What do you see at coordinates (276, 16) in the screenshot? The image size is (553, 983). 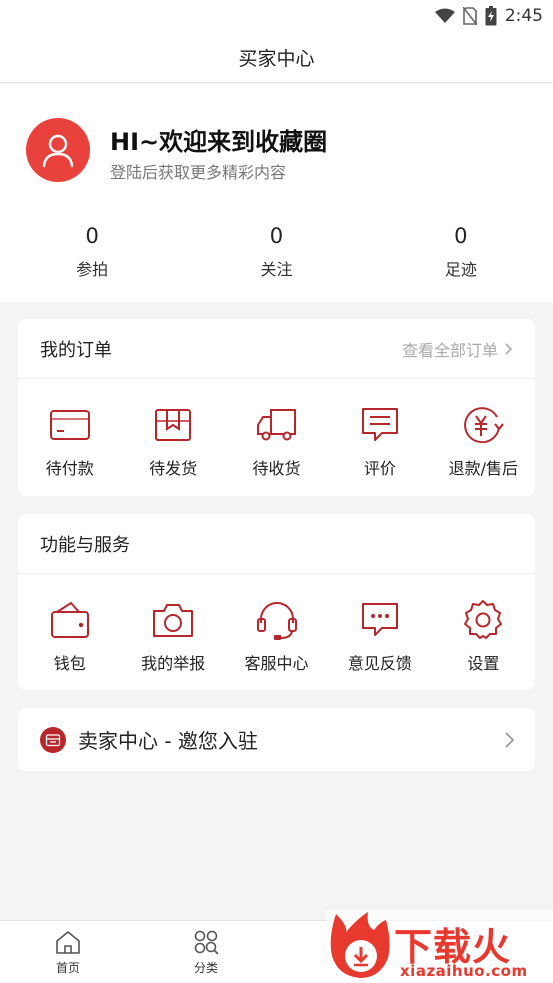 I see `status-bar: 2:45` at bounding box center [276, 16].